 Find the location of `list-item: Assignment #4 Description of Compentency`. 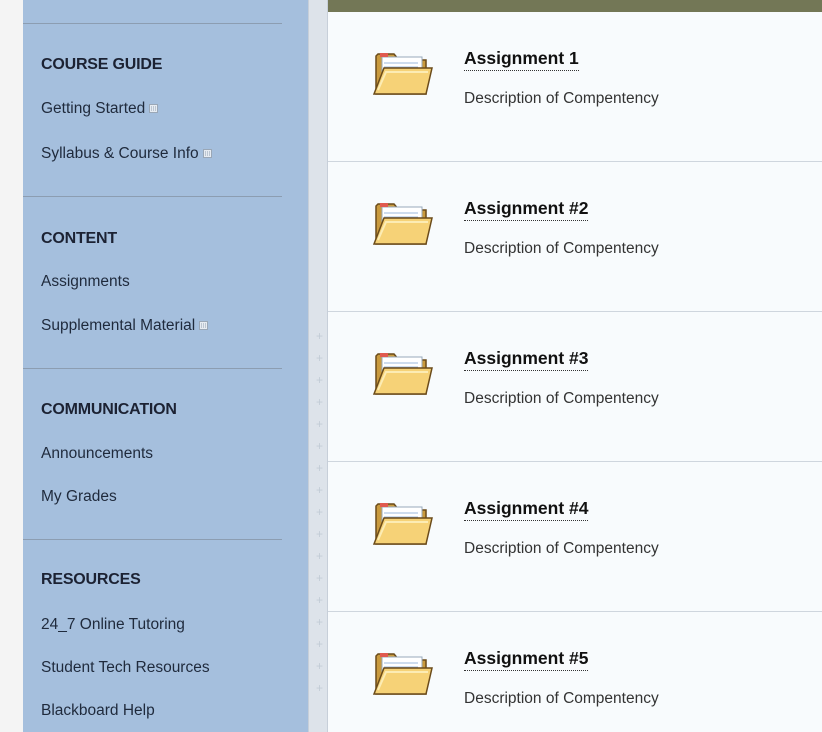

list-item: Assignment #4 Description of Compentency is located at coordinates (575, 537).